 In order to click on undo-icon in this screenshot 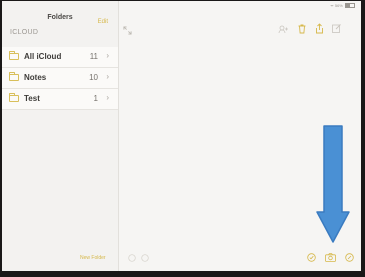, I will do `click(132, 258)`.